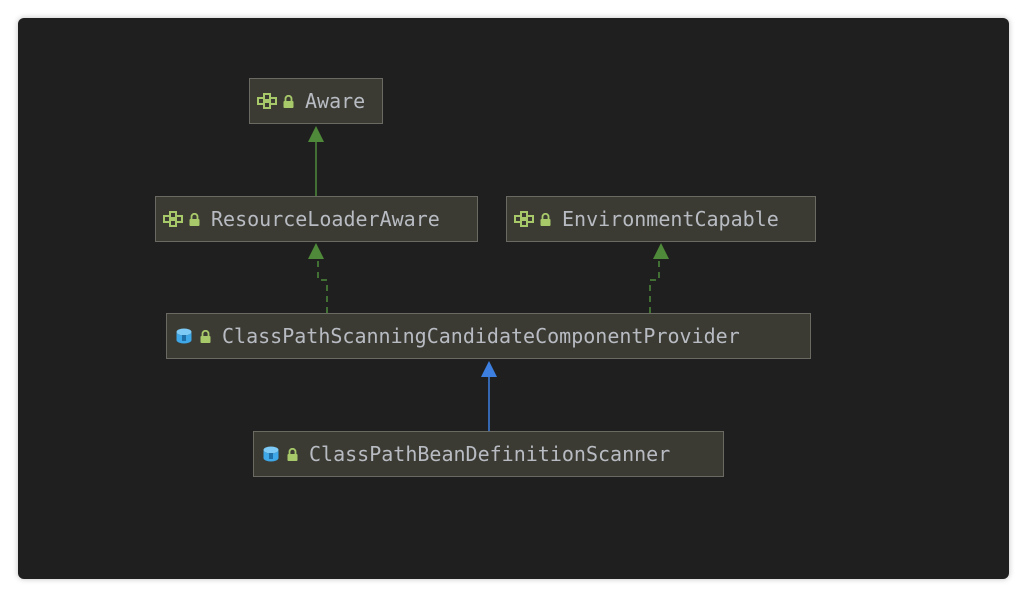 The height and width of the screenshot is (597, 1027). I want to click on node-label: ClassPathBeanDefinitionScanner, so click(490, 454).